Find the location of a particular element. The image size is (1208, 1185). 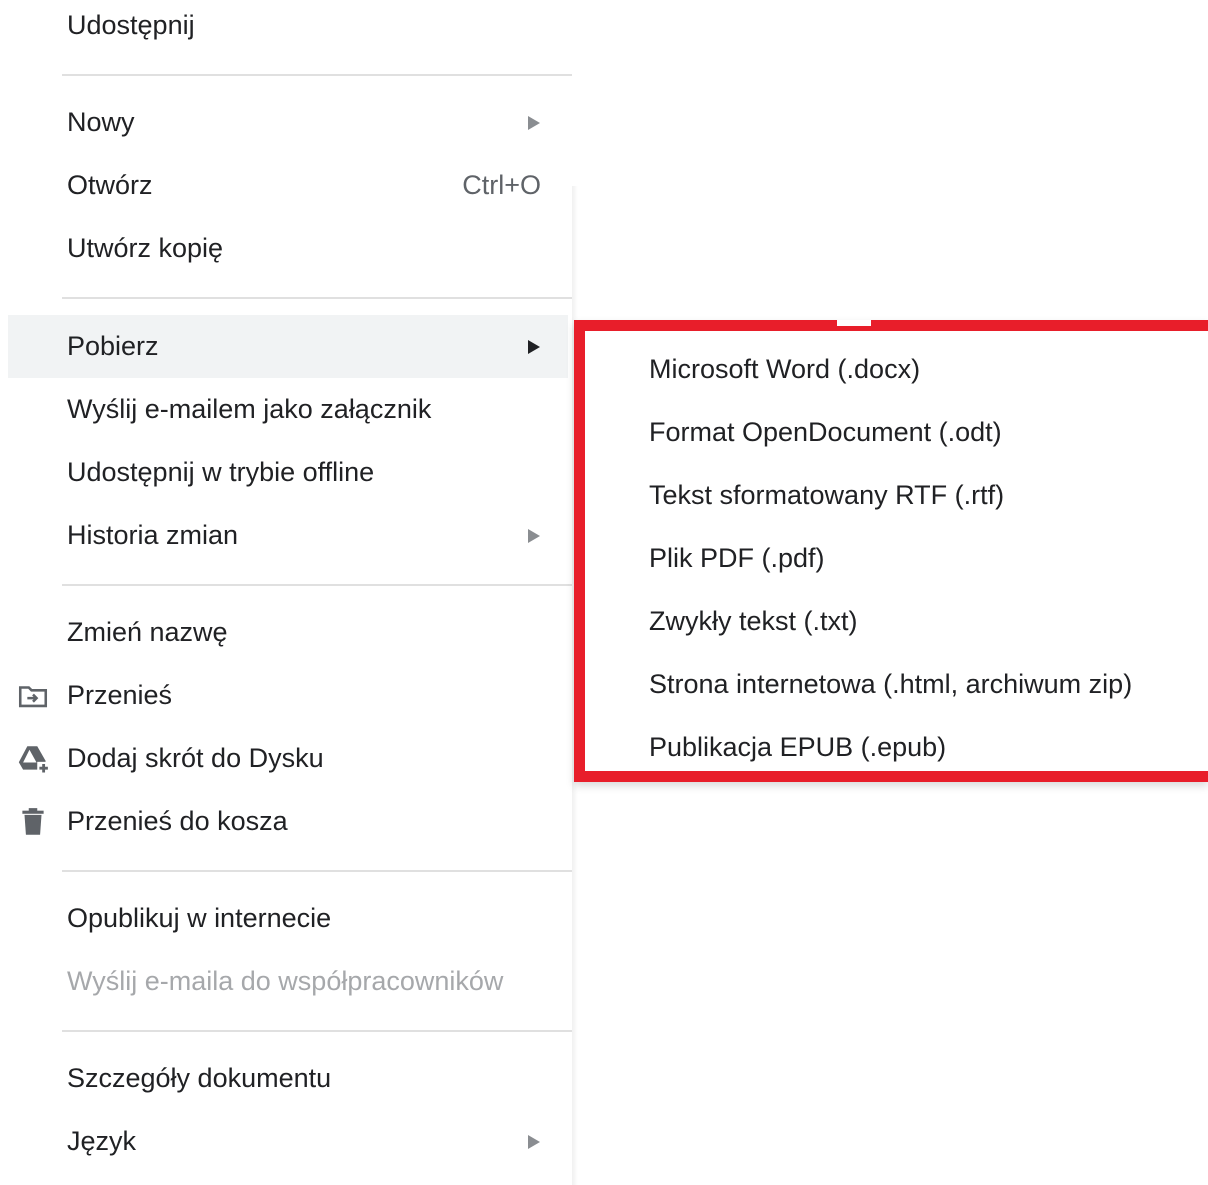

menu-item-label: Pobierz is located at coordinates (113, 346).